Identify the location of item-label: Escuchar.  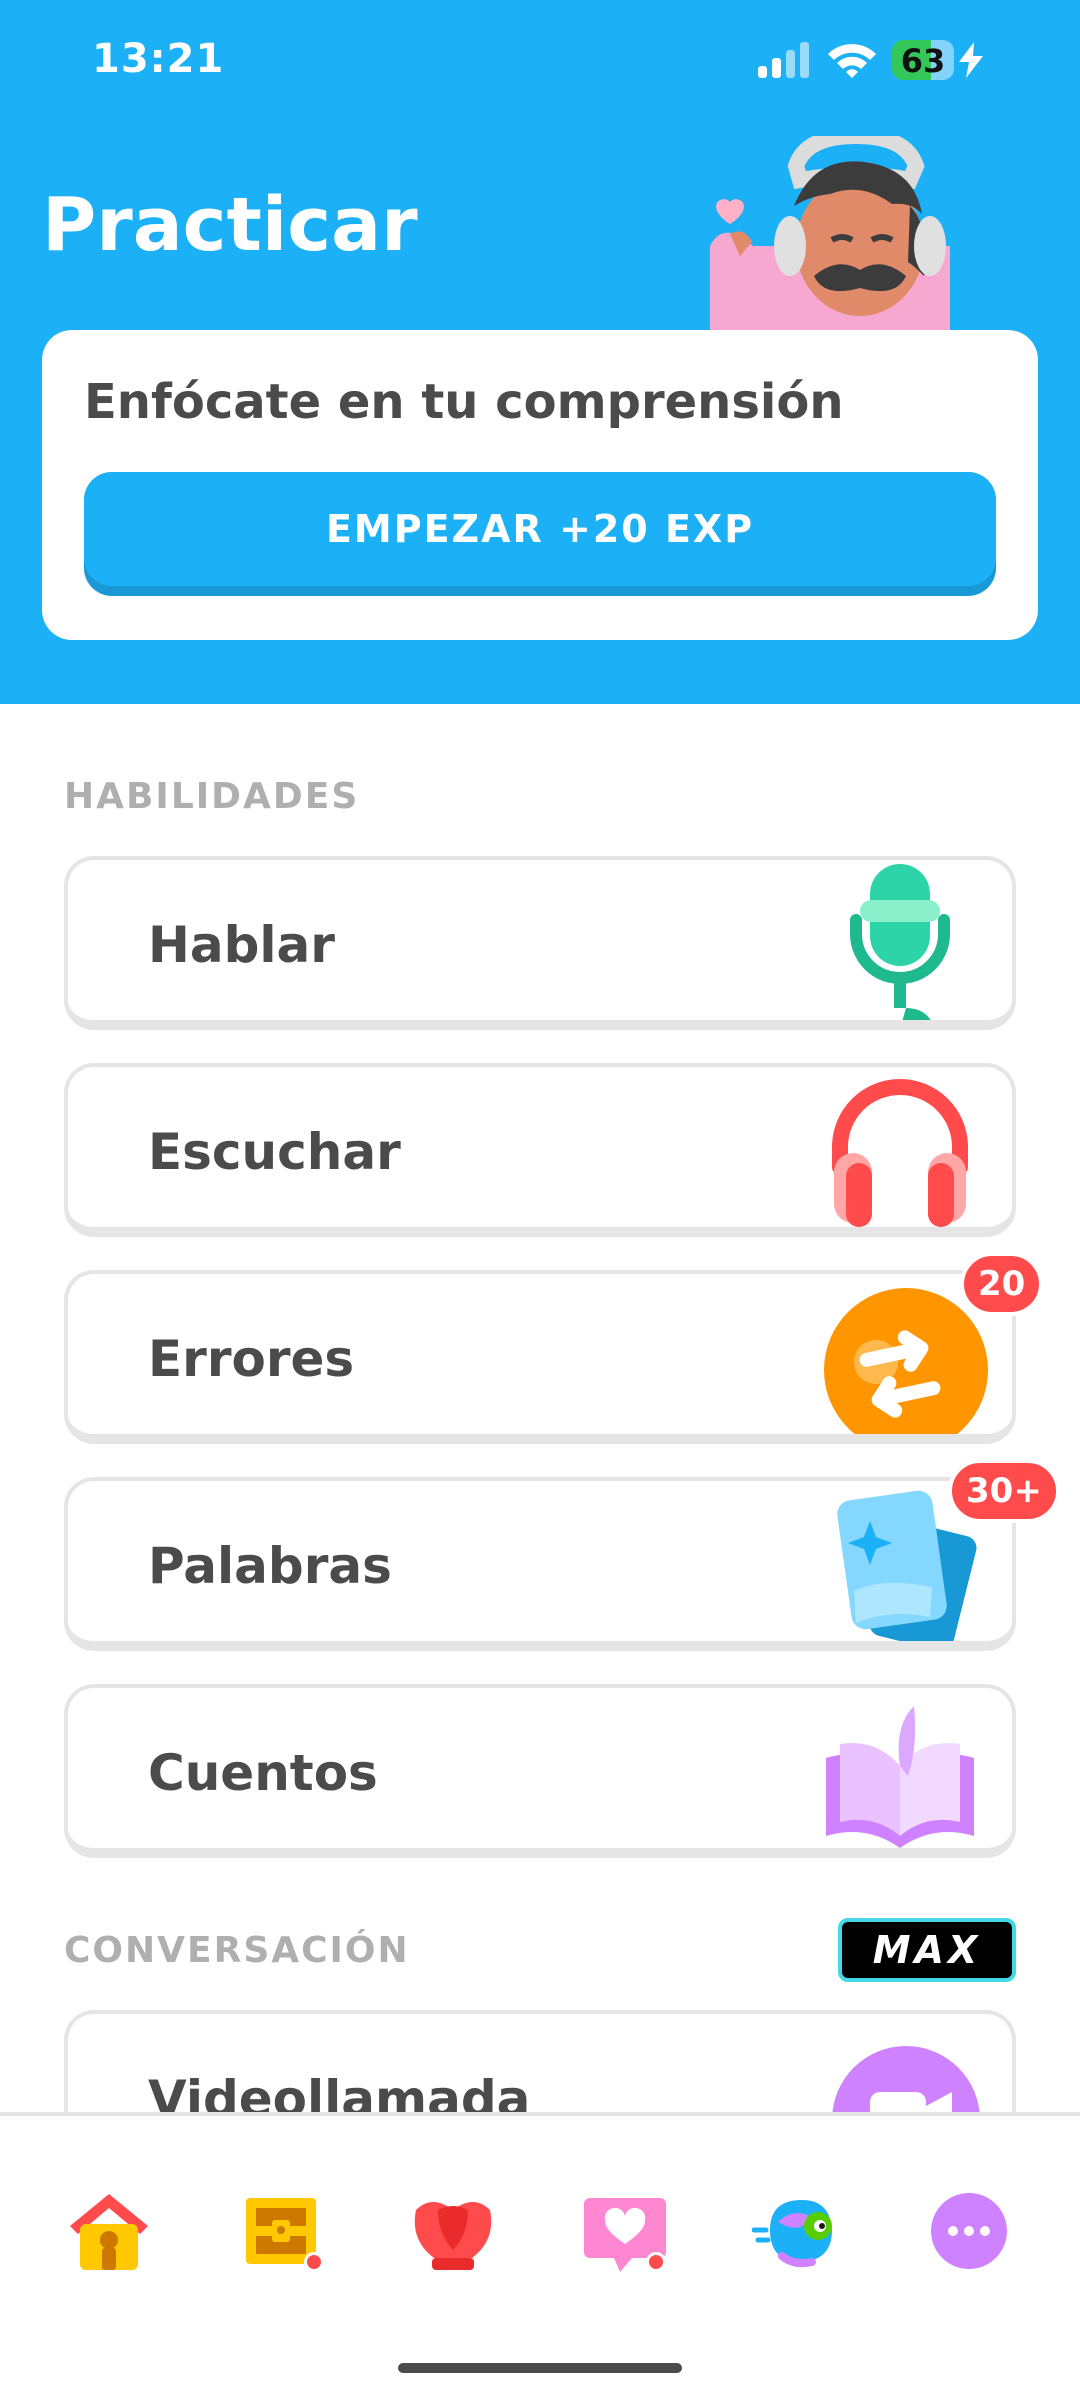
(274, 1152).